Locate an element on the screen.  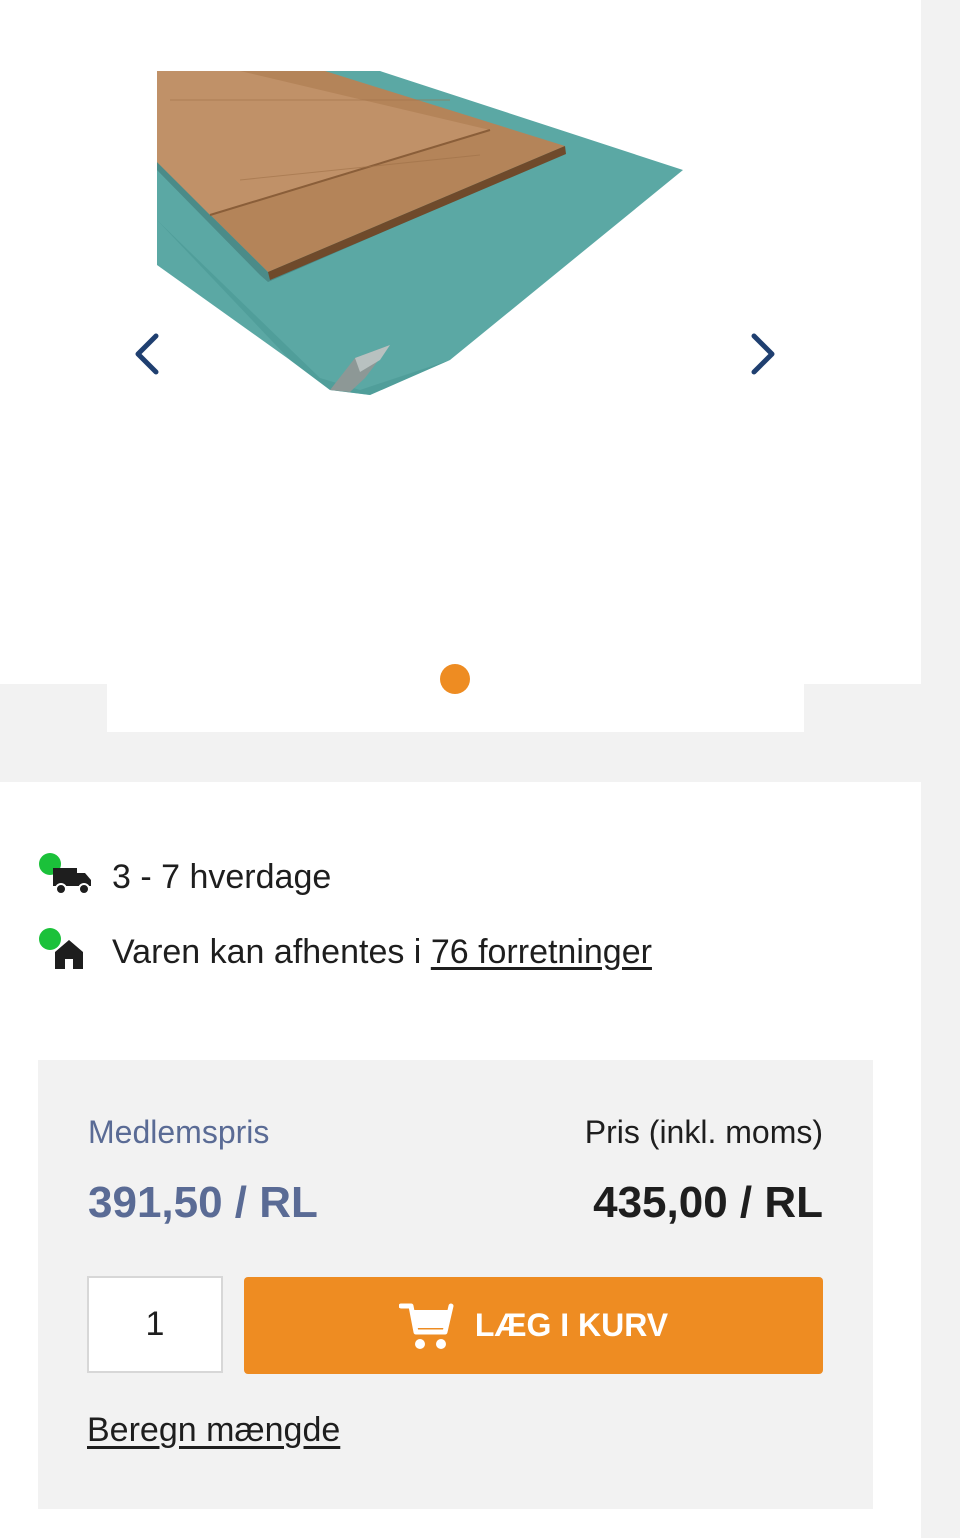
member-price-label: Medlemspris is located at coordinates (179, 1132).